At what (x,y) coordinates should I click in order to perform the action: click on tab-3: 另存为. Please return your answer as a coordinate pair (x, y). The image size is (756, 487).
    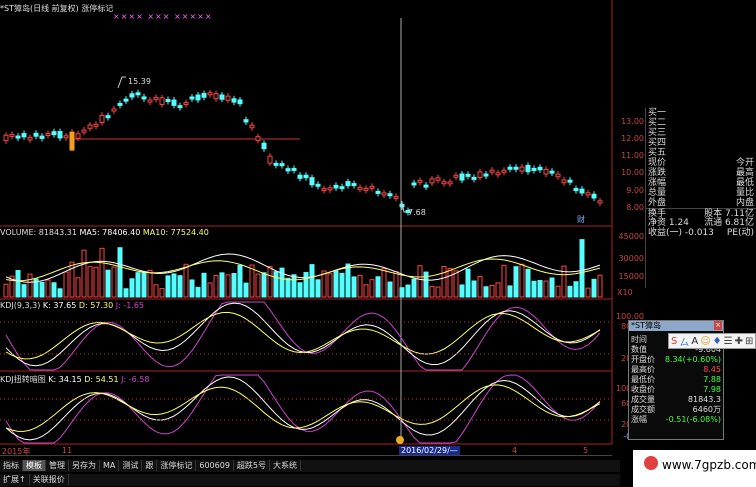
    Looking at the image, I should click on (84, 465).